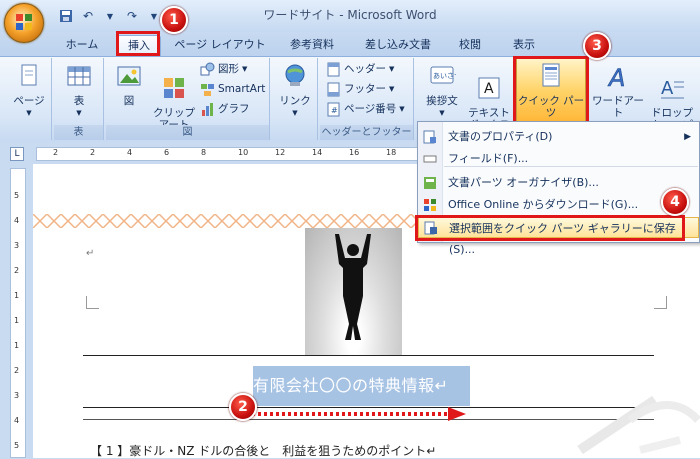 This screenshot has width=700, height=459. Describe the element at coordinates (430, 205) in the screenshot. I see `office-online-icon` at that location.